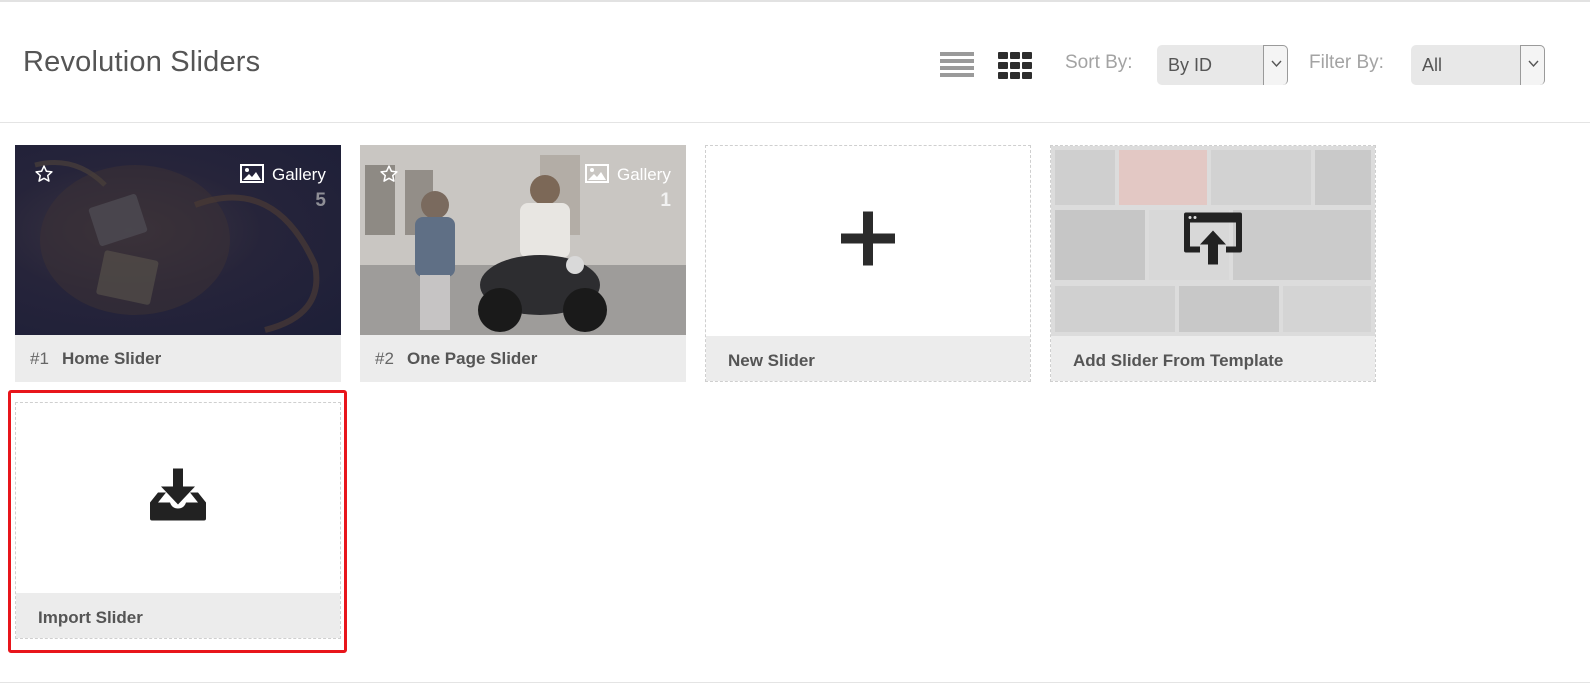  I want to click on new-slider-area, so click(868, 241).